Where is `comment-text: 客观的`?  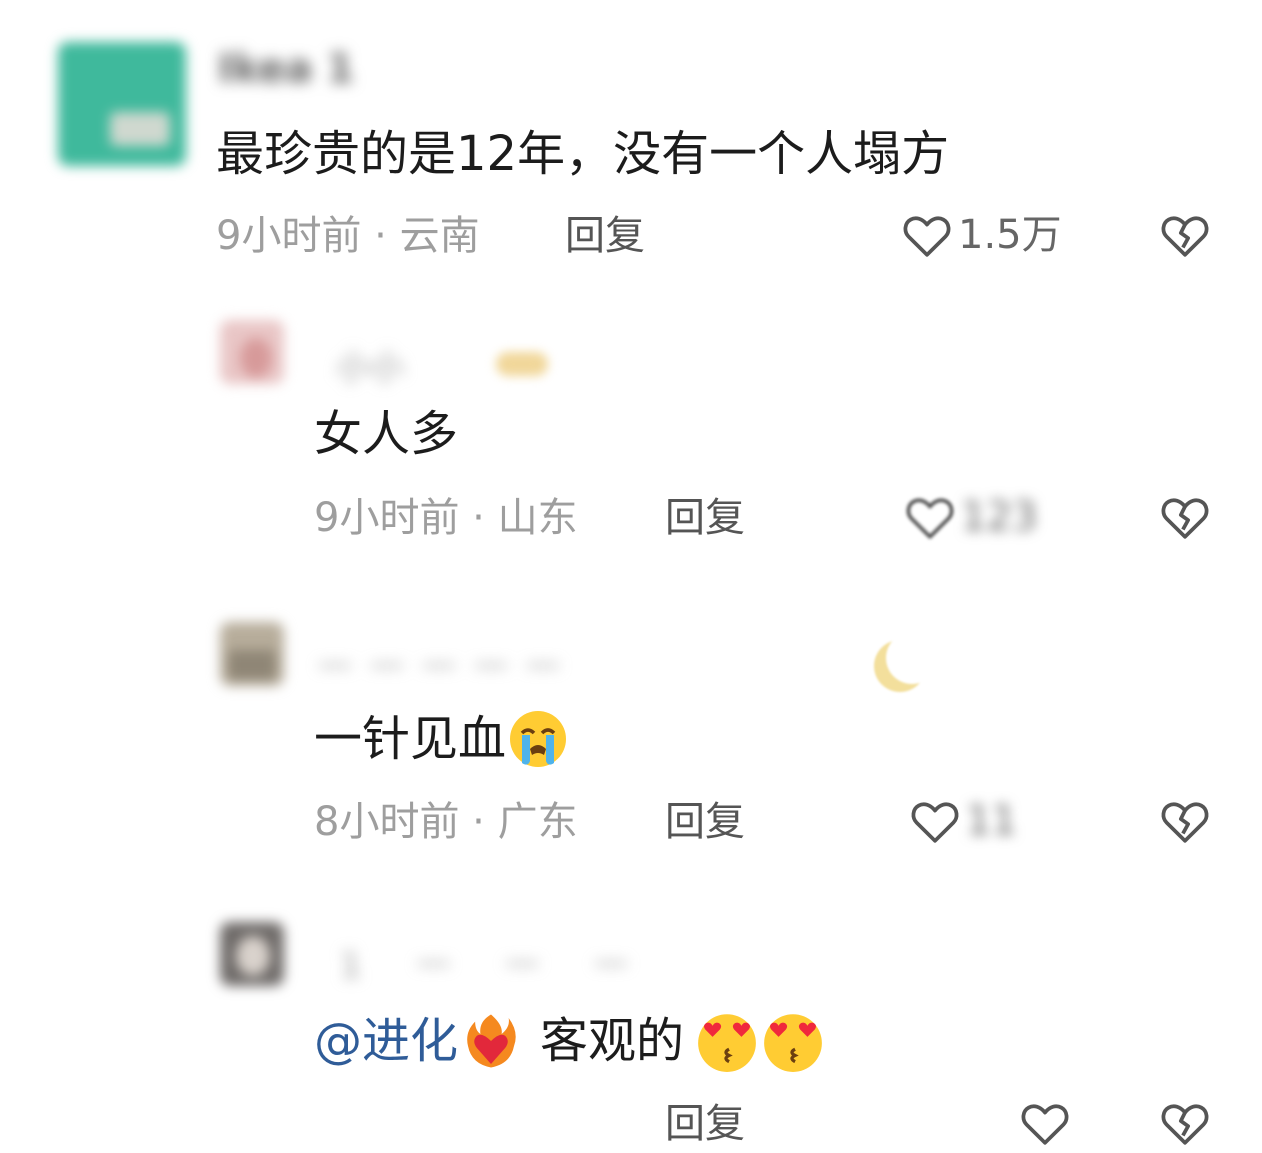 comment-text: 客观的 is located at coordinates (612, 1041).